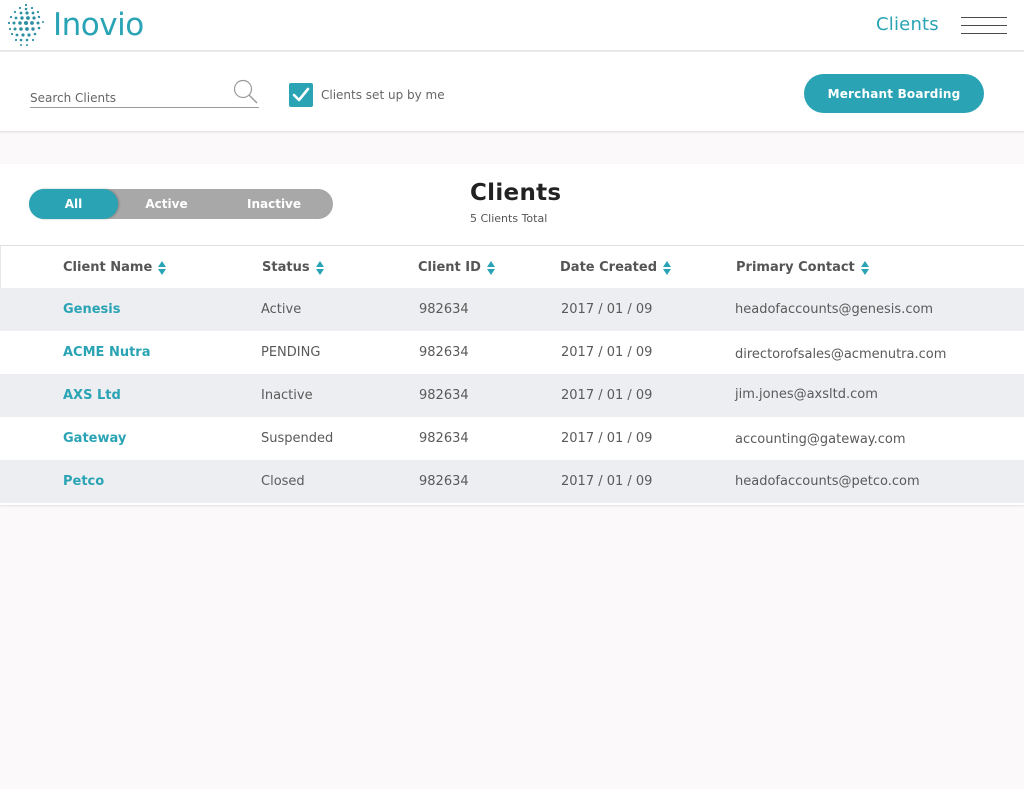 Image resolution: width=1024 pixels, height=789 pixels. I want to click on nav-page-title: Clients, so click(907, 24).